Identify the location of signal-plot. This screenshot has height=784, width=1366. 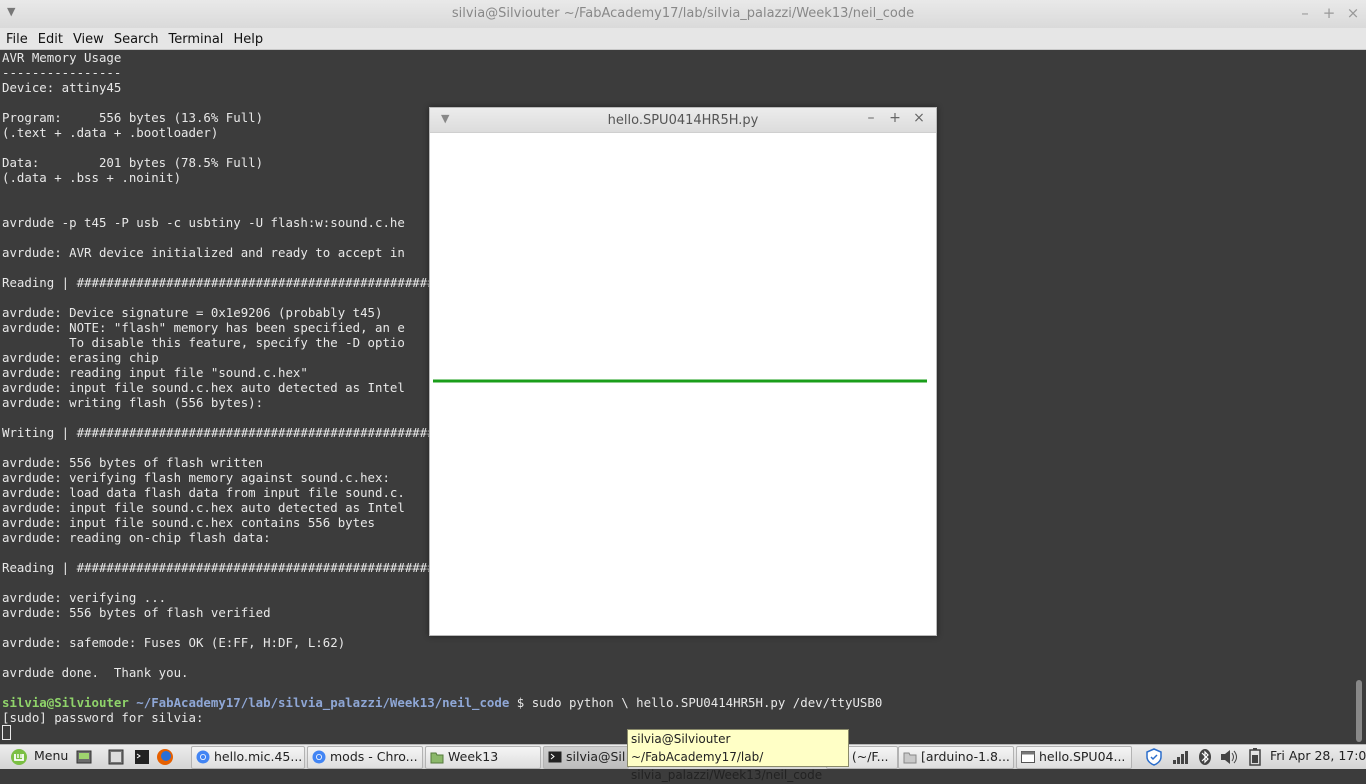
(680, 381).